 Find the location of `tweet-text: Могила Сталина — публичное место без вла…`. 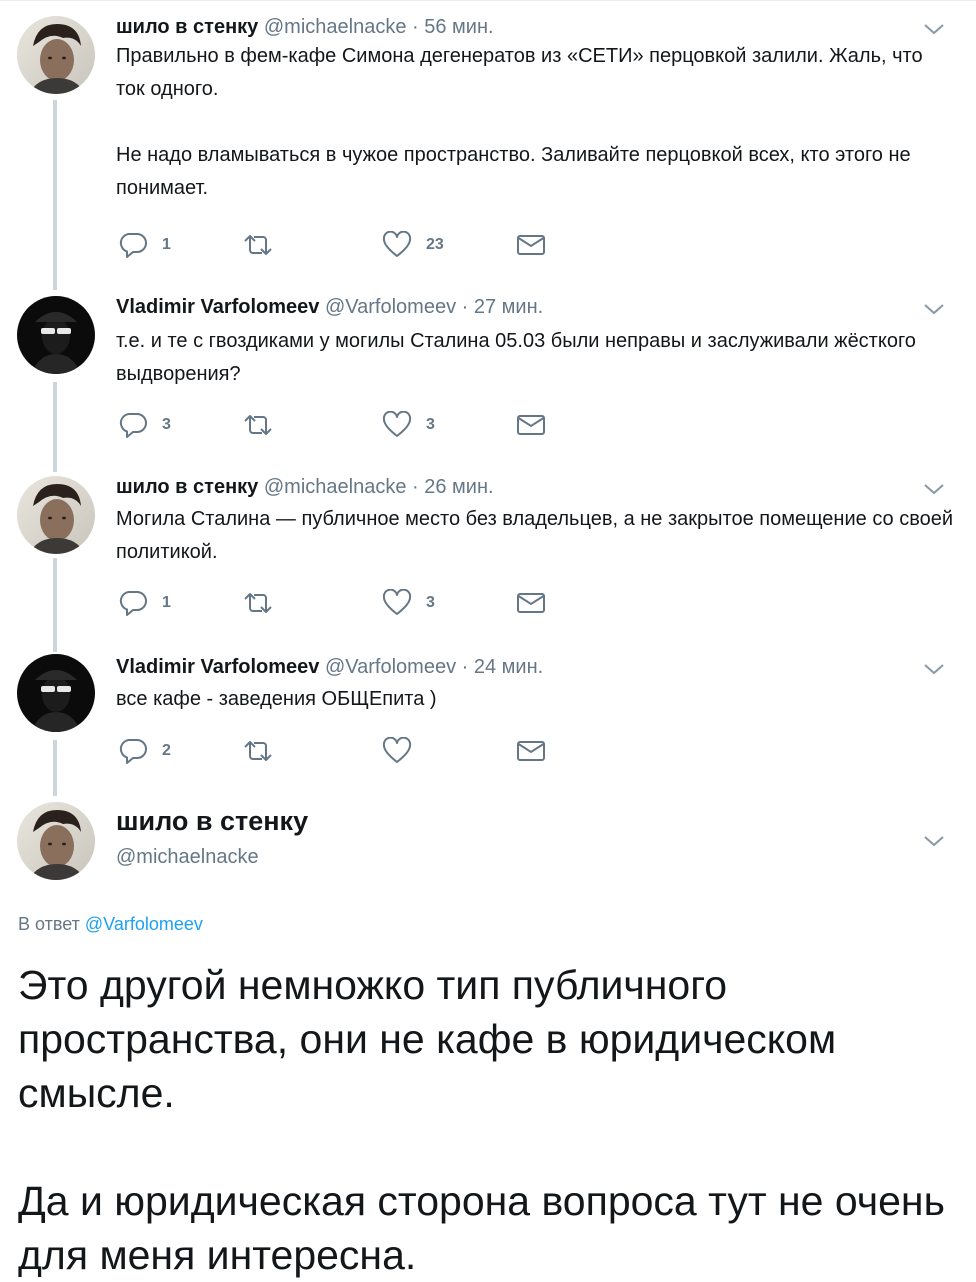

tweet-text: Могила Сталина — публичное место без вла… is located at coordinates (536, 536).